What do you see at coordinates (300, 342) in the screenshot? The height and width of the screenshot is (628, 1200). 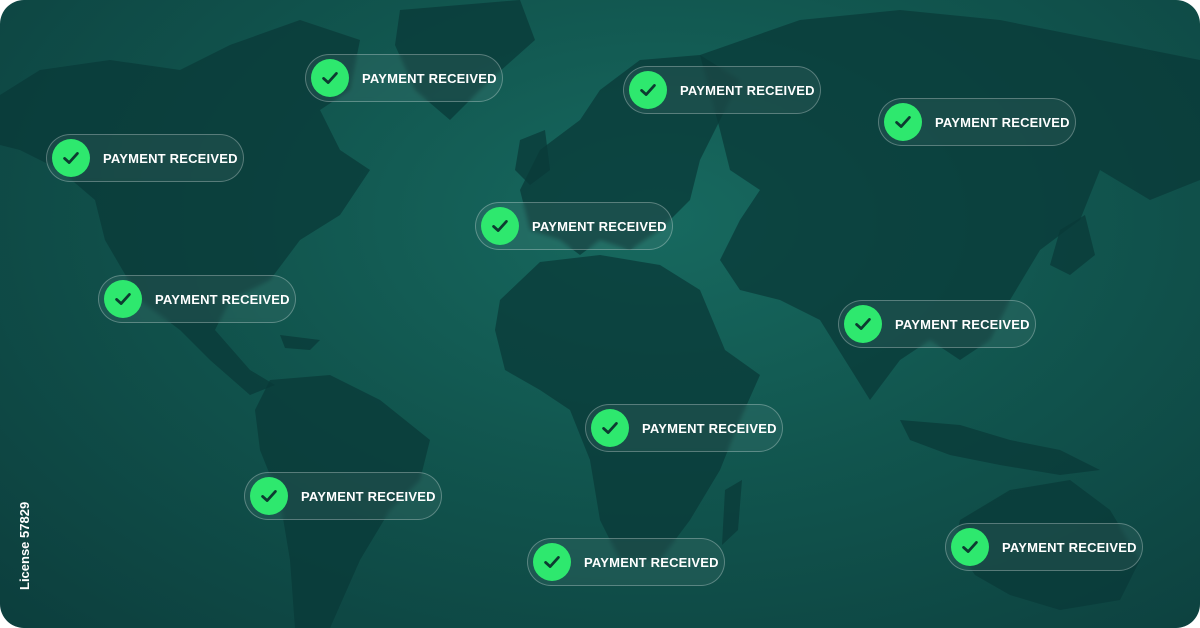 I see `caribbean-landmass` at bounding box center [300, 342].